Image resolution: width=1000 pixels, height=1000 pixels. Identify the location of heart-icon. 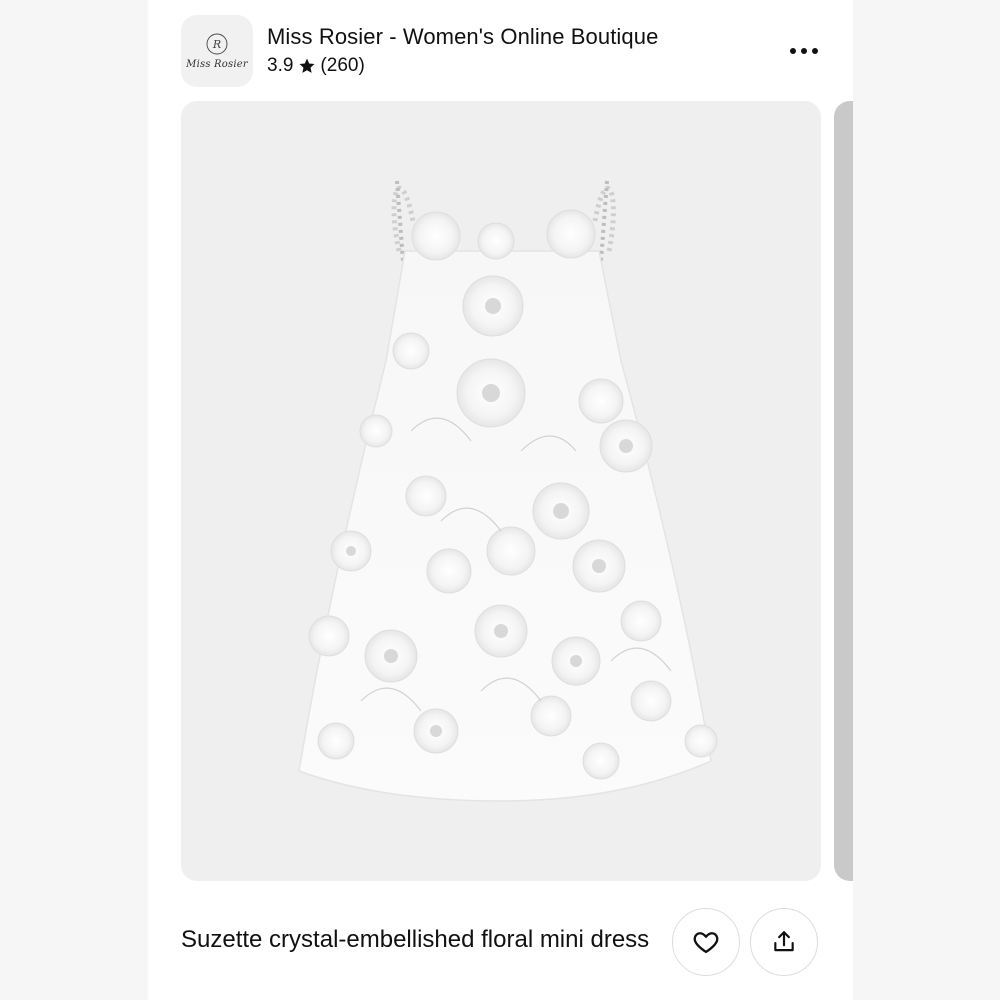
(706, 942).